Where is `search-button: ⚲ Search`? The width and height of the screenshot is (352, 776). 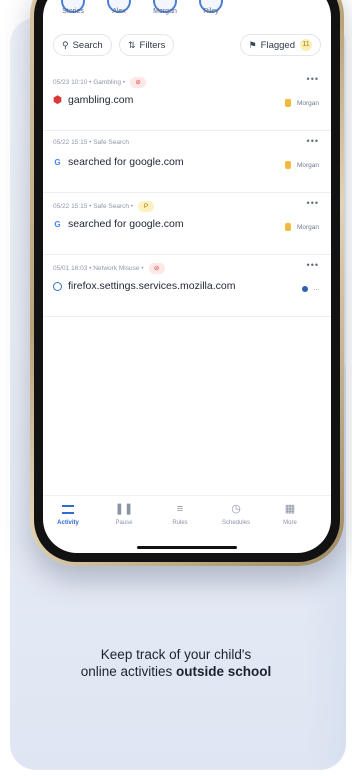 search-button: ⚲ Search is located at coordinates (82, 45).